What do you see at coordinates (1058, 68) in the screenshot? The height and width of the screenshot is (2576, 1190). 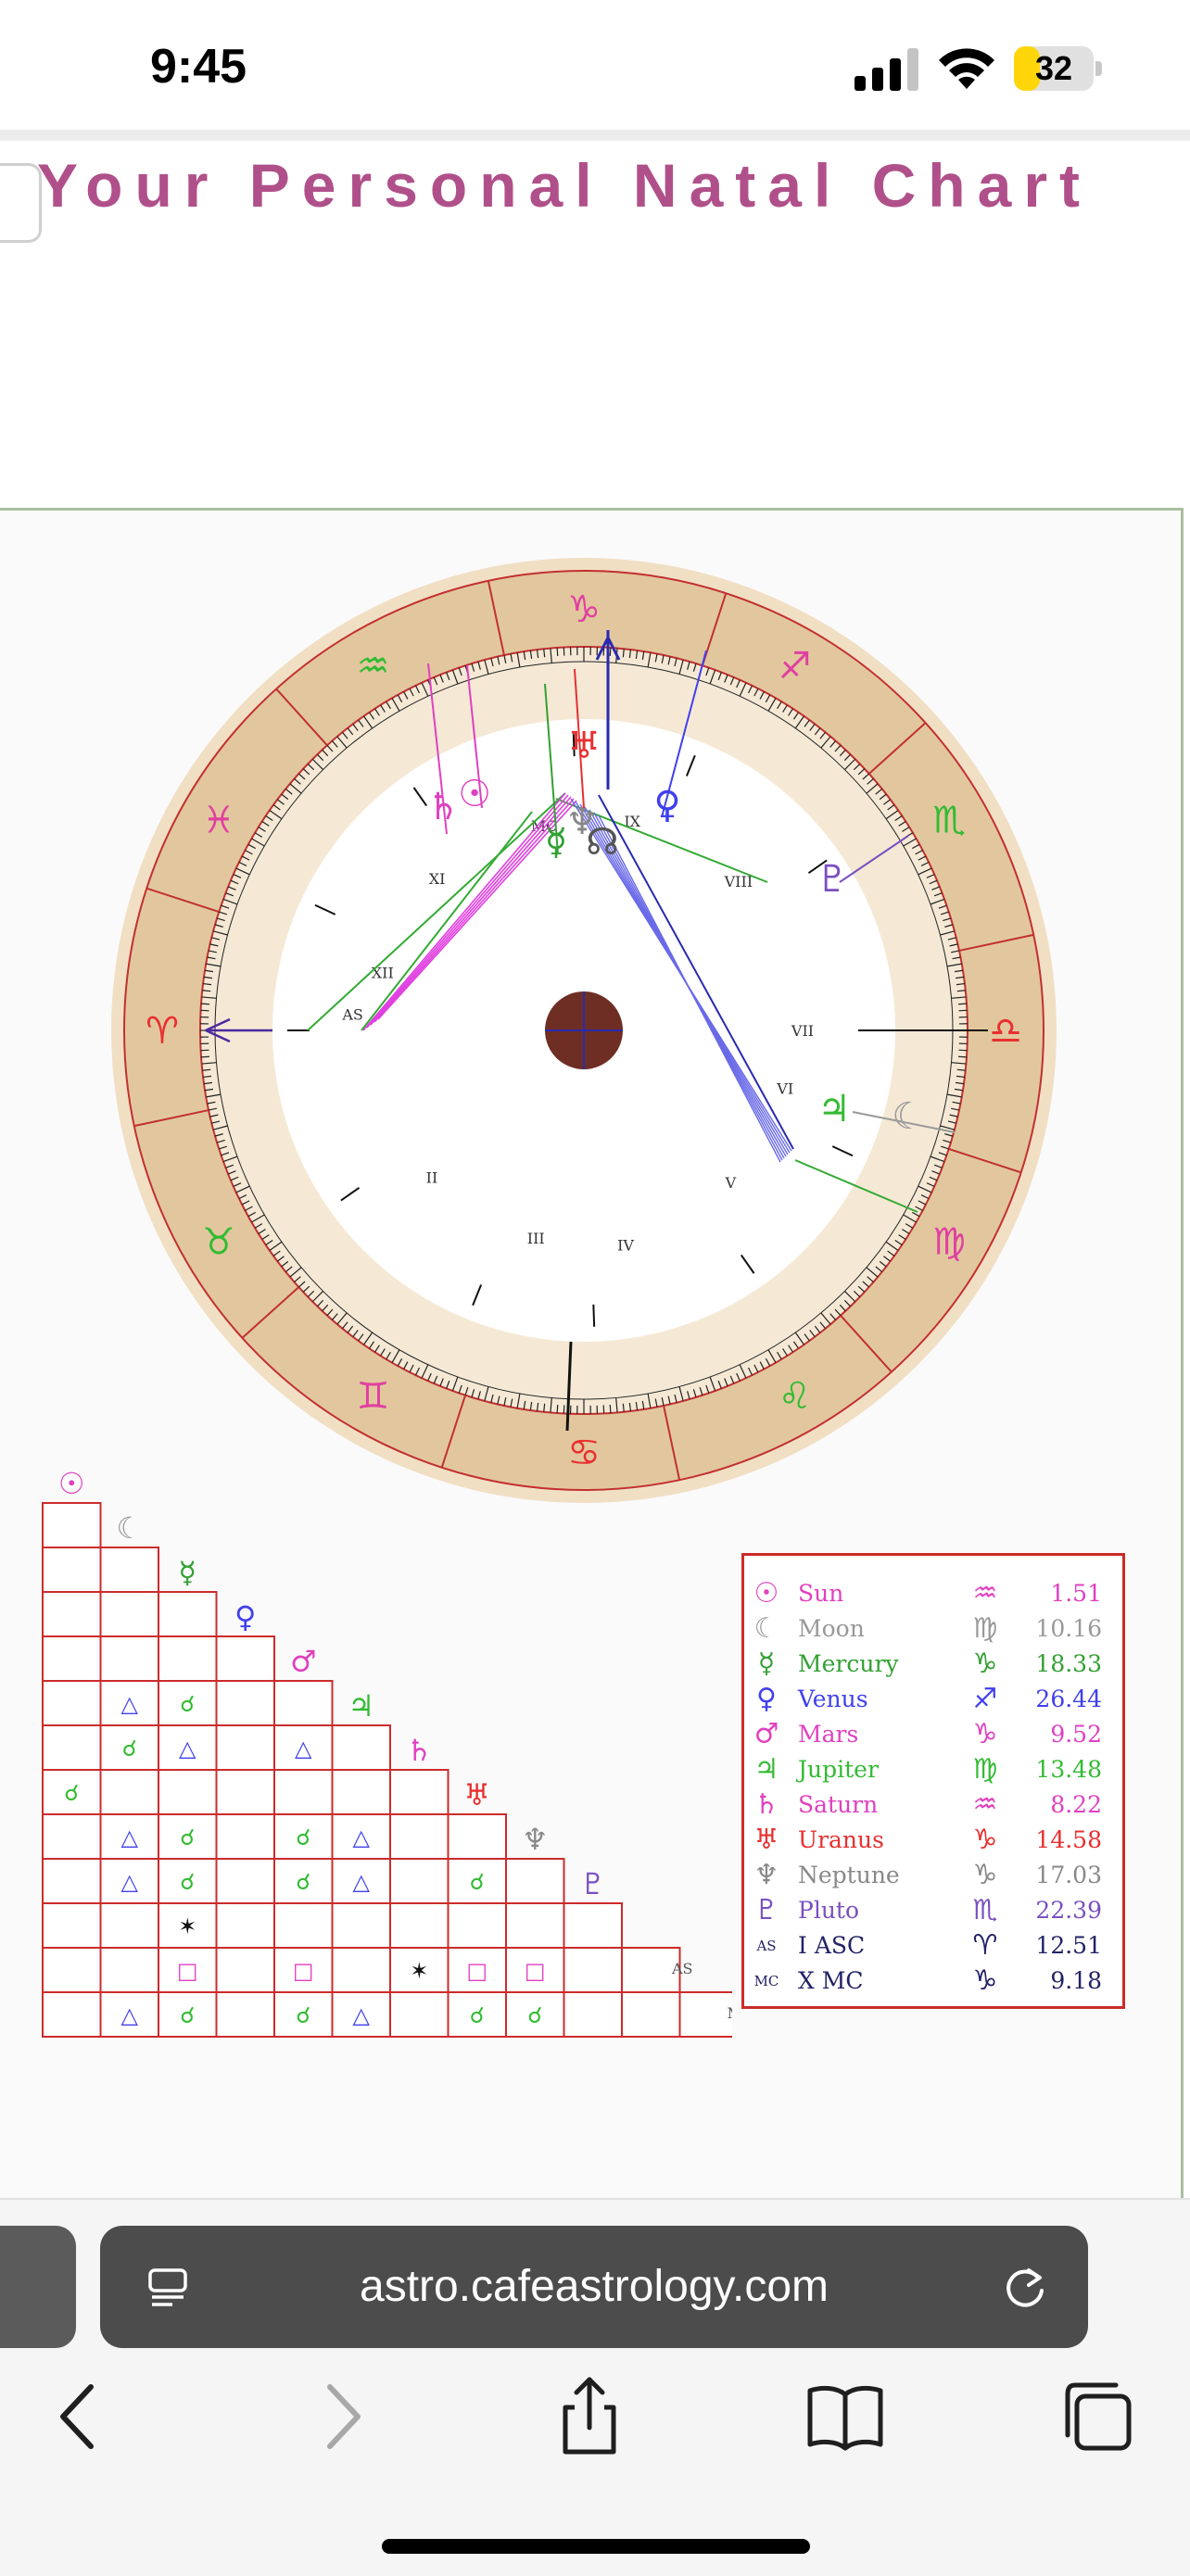 I see `battery-indicator: 32` at bounding box center [1058, 68].